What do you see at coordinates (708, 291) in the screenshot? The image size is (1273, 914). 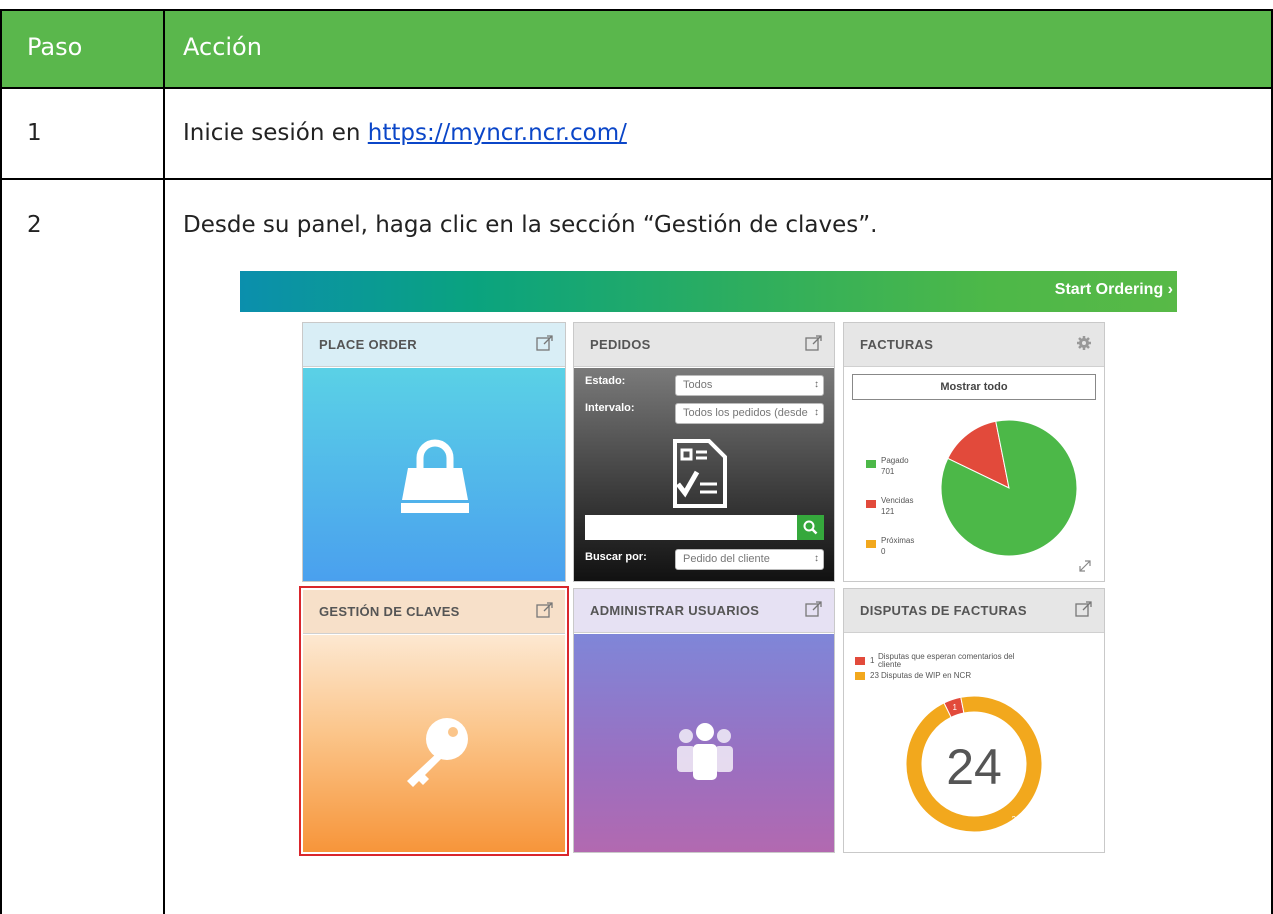 I see `start-ordering-banner: Start Ordering ›` at bounding box center [708, 291].